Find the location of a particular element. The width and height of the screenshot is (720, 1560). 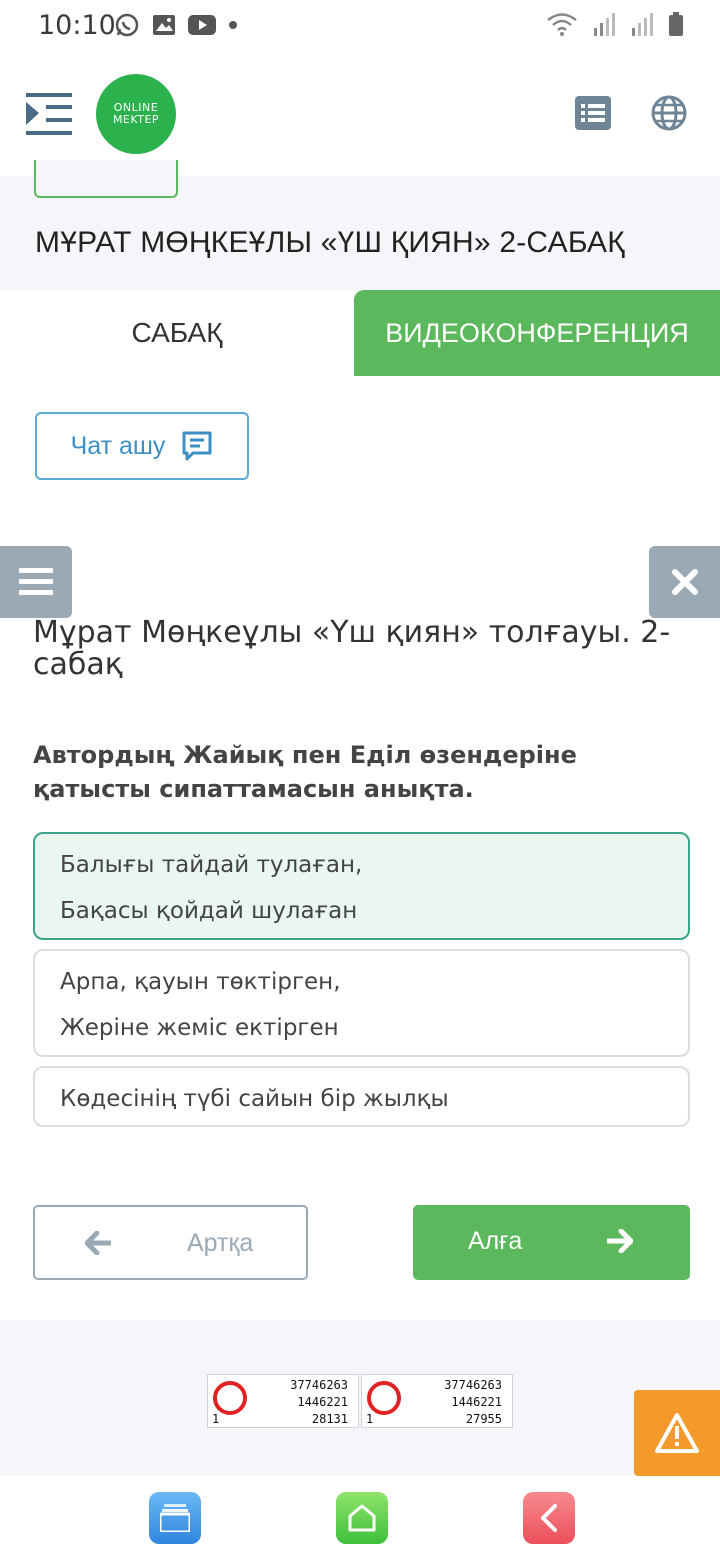

chevron-left-icon is located at coordinates (549, 1518).